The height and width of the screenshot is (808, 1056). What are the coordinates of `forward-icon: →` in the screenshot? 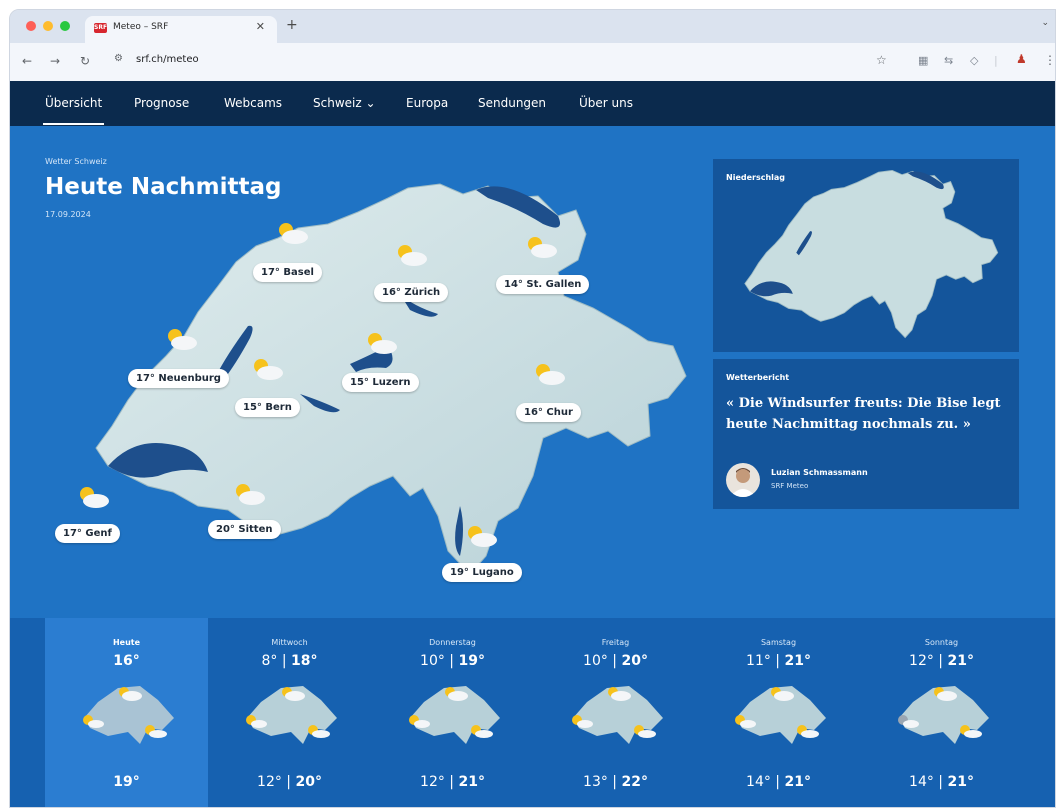 It's located at (55, 61).